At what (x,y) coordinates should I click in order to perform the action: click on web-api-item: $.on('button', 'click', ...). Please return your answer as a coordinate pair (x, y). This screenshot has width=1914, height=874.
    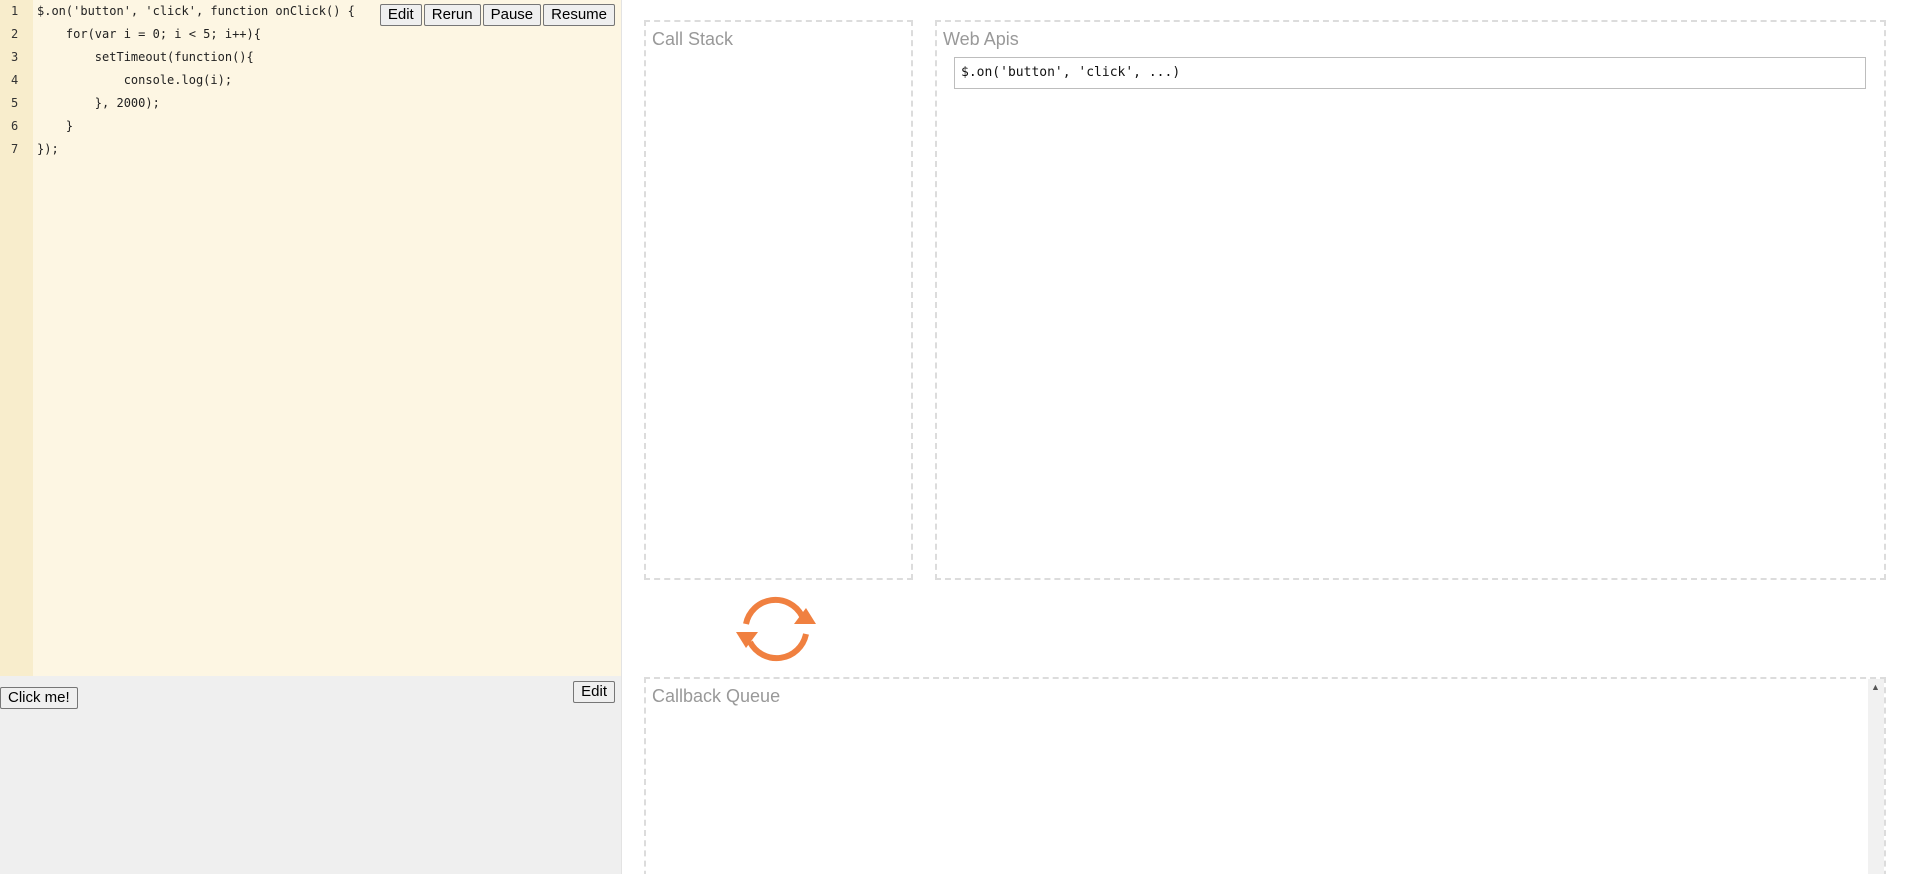
    Looking at the image, I should click on (1410, 73).